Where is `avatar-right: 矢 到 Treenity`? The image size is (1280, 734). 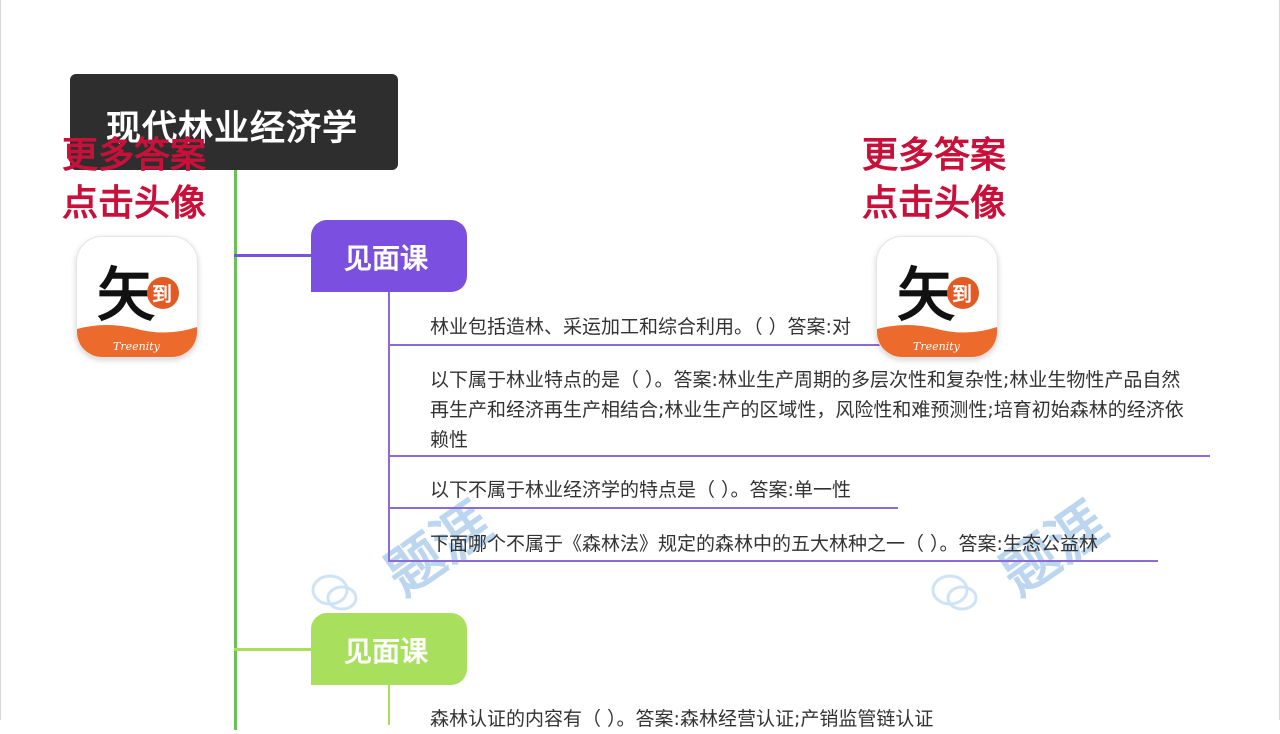
avatar-right: 矢 到 Treenity is located at coordinates (937, 297).